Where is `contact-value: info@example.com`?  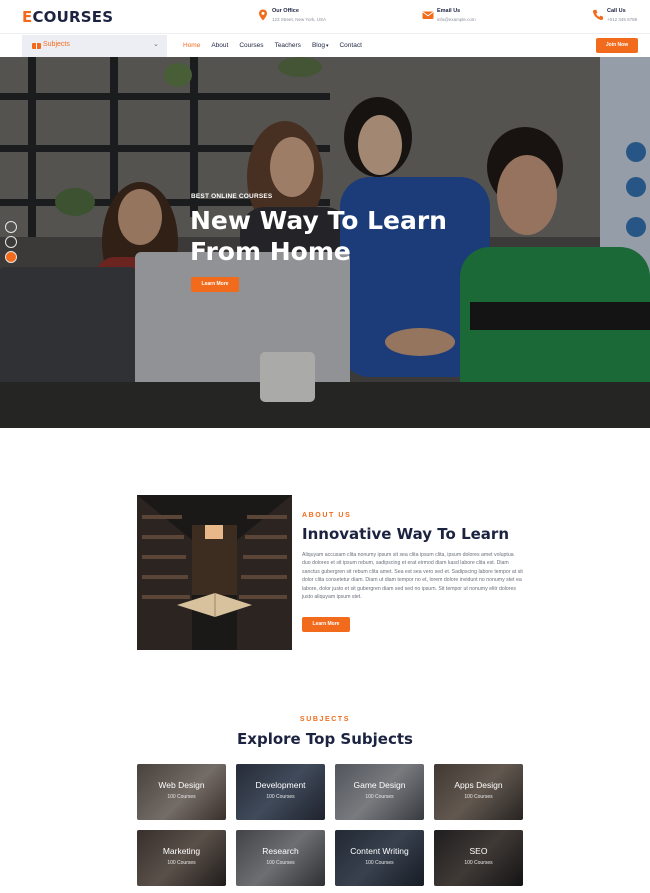
contact-value: info@example.com is located at coordinates (456, 19).